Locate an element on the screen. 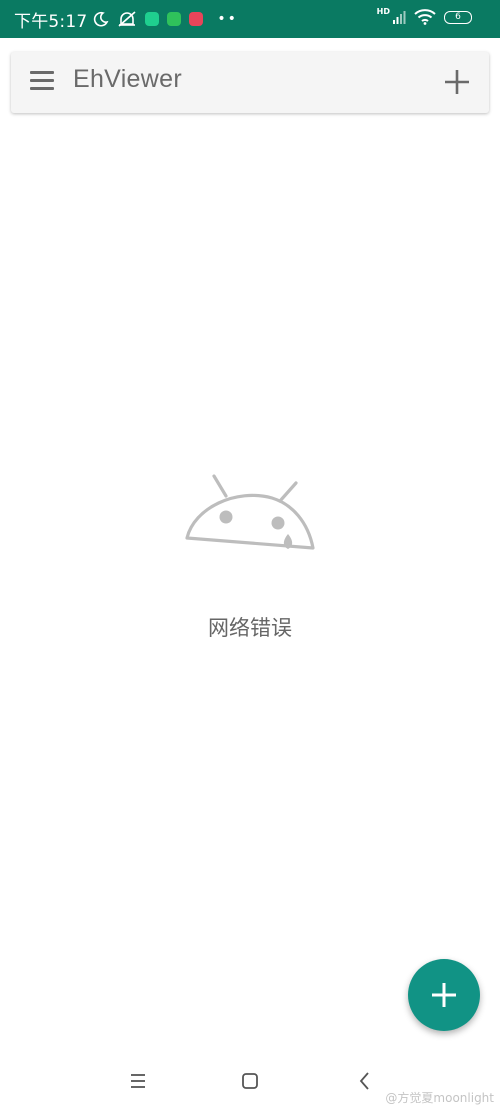  recents-menu-icon is located at coordinates (138, 1081).